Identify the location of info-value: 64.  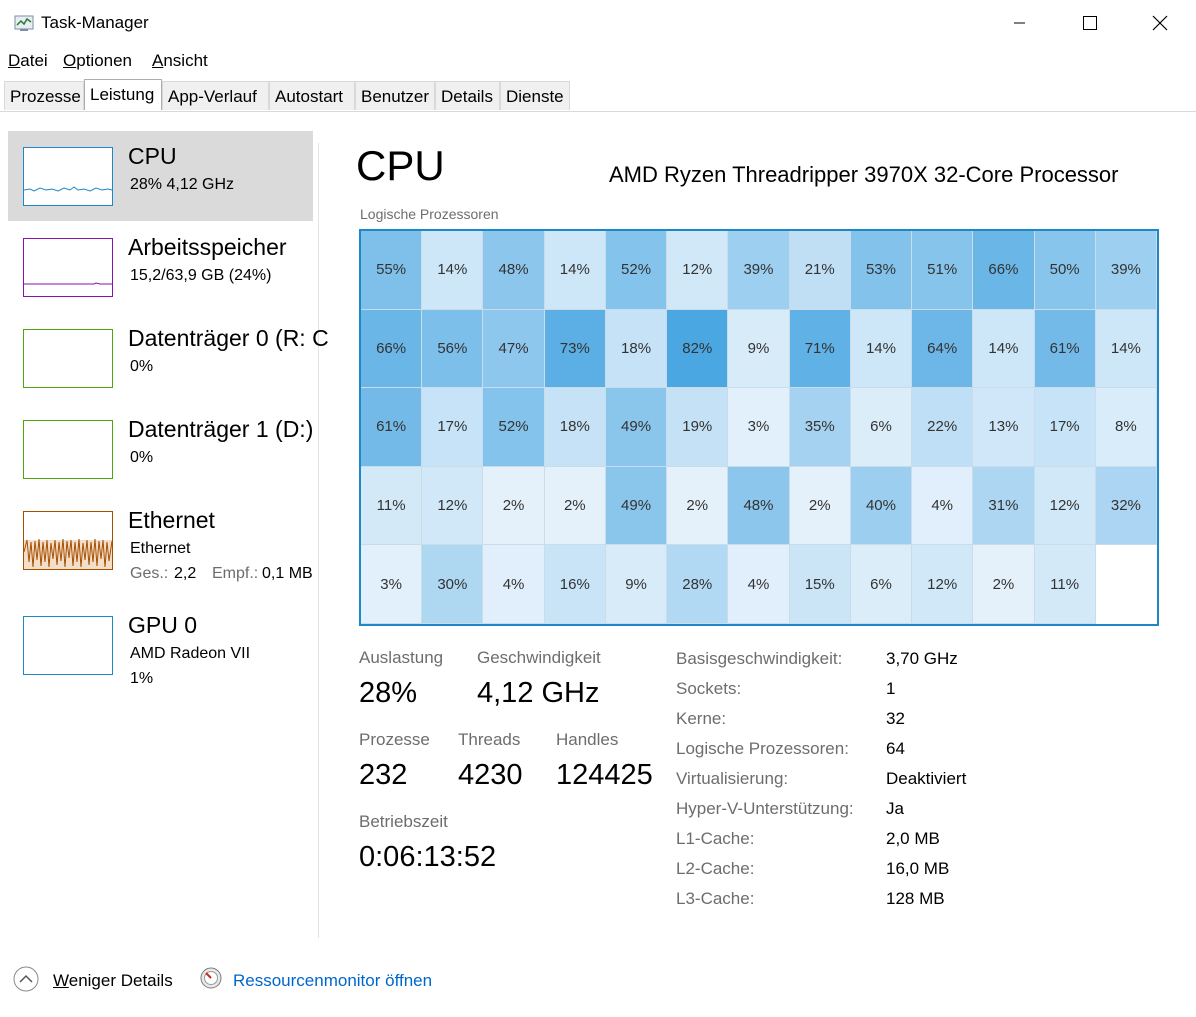
(895, 748).